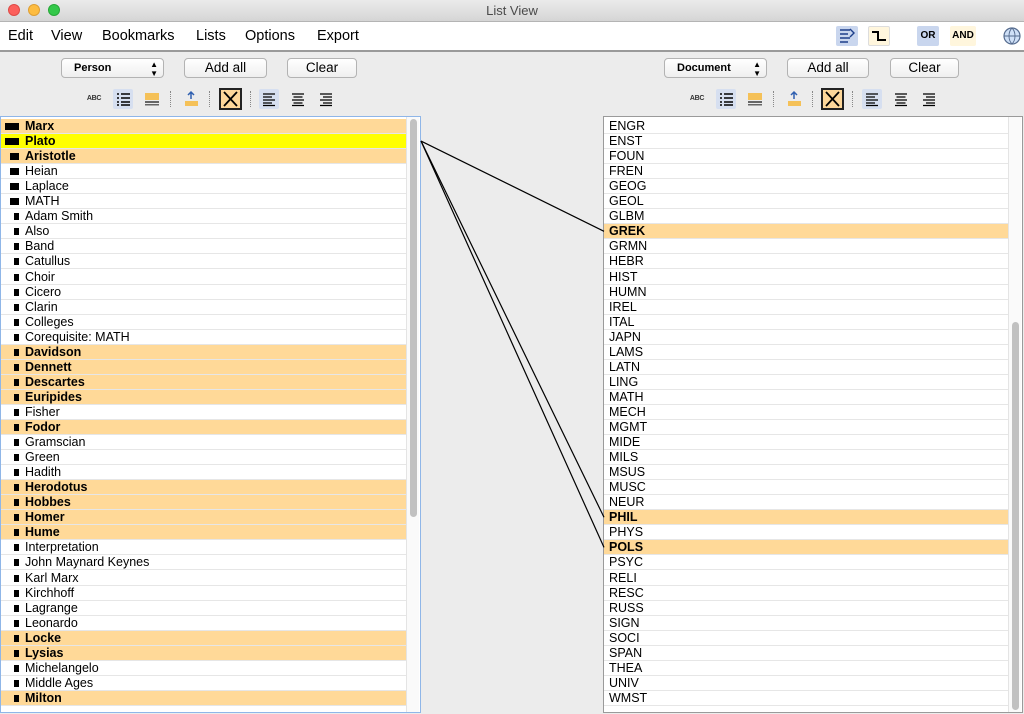 Image resolution: width=1024 pixels, height=714 pixels. I want to click on list-item: HUMN, so click(806, 292).